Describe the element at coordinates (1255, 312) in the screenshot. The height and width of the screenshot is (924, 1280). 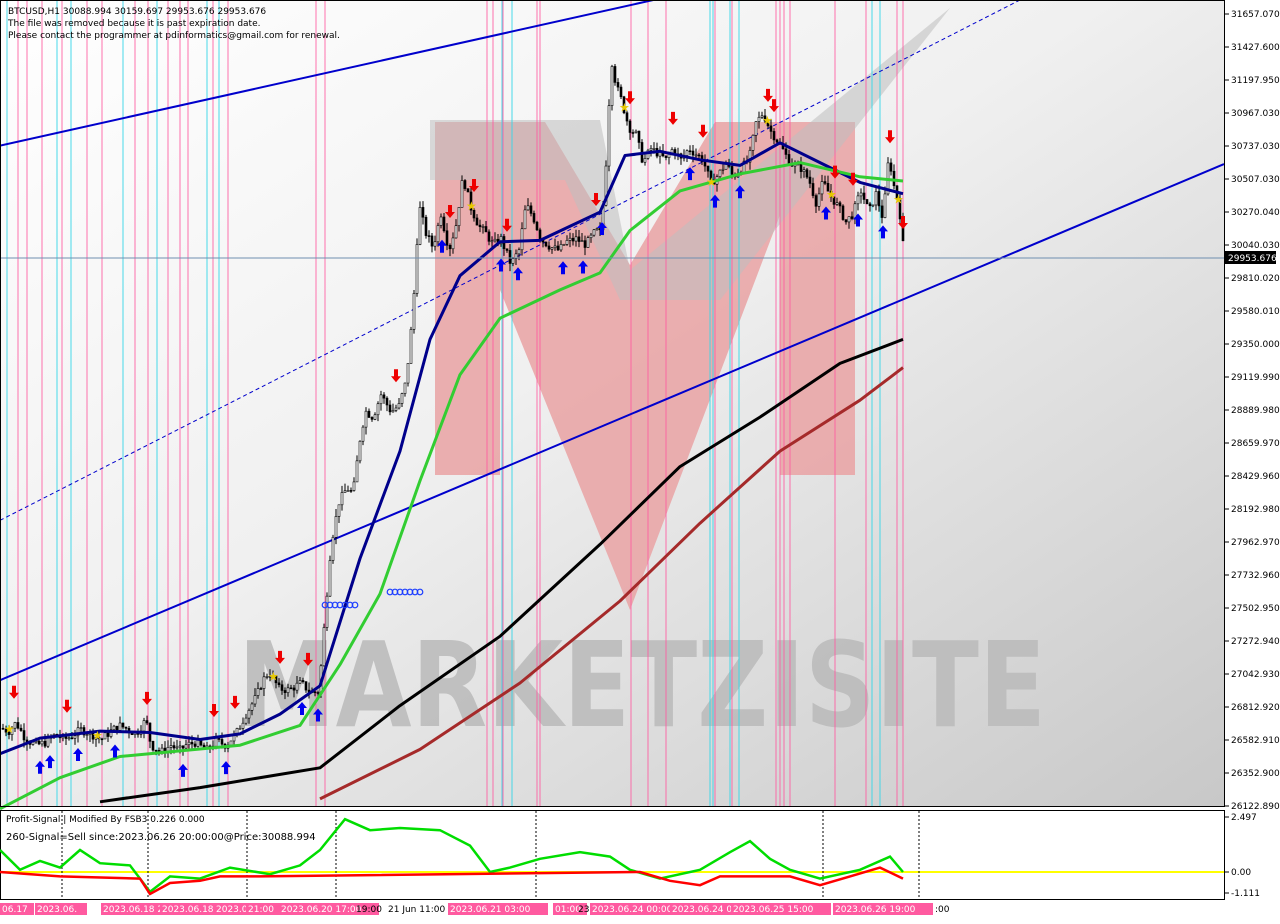
I see `price-tick-label: 29580.010` at that location.